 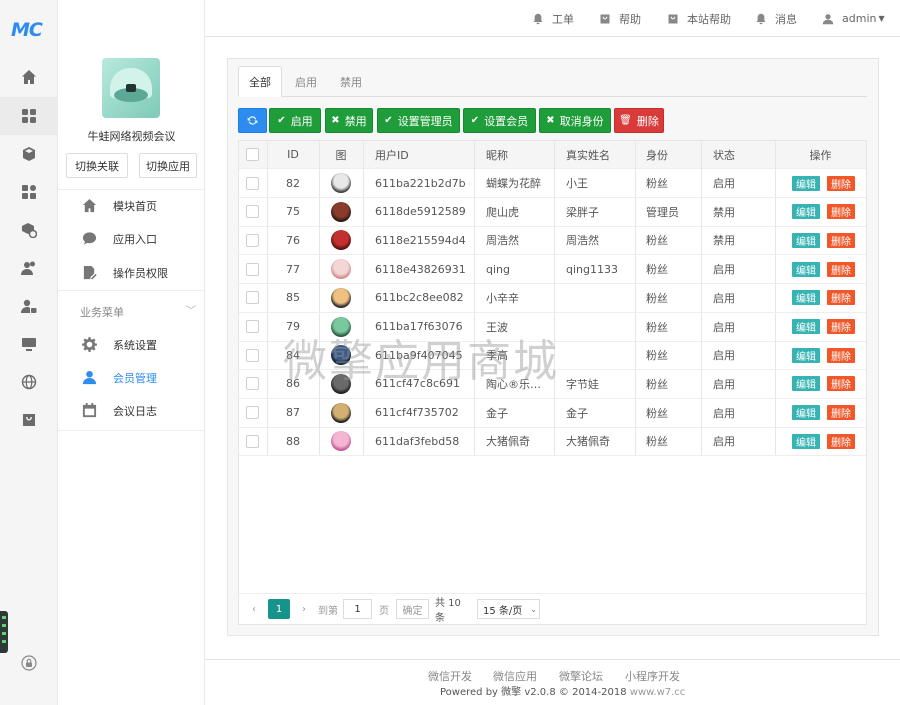 I want to click on next-page-icon: ›, so click(x=304, y=609).